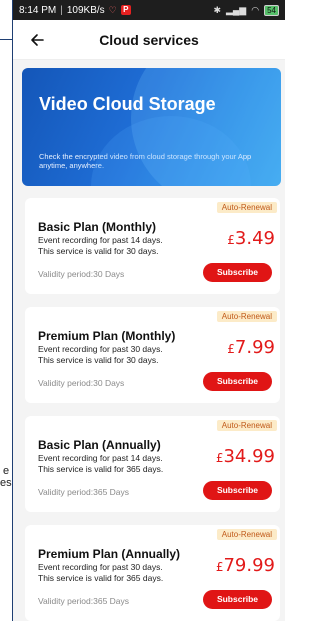  What do you see at coordinates (254, 347) in the screenshot?
I see `price-value: 7.99` at bounding box center [254, 347].